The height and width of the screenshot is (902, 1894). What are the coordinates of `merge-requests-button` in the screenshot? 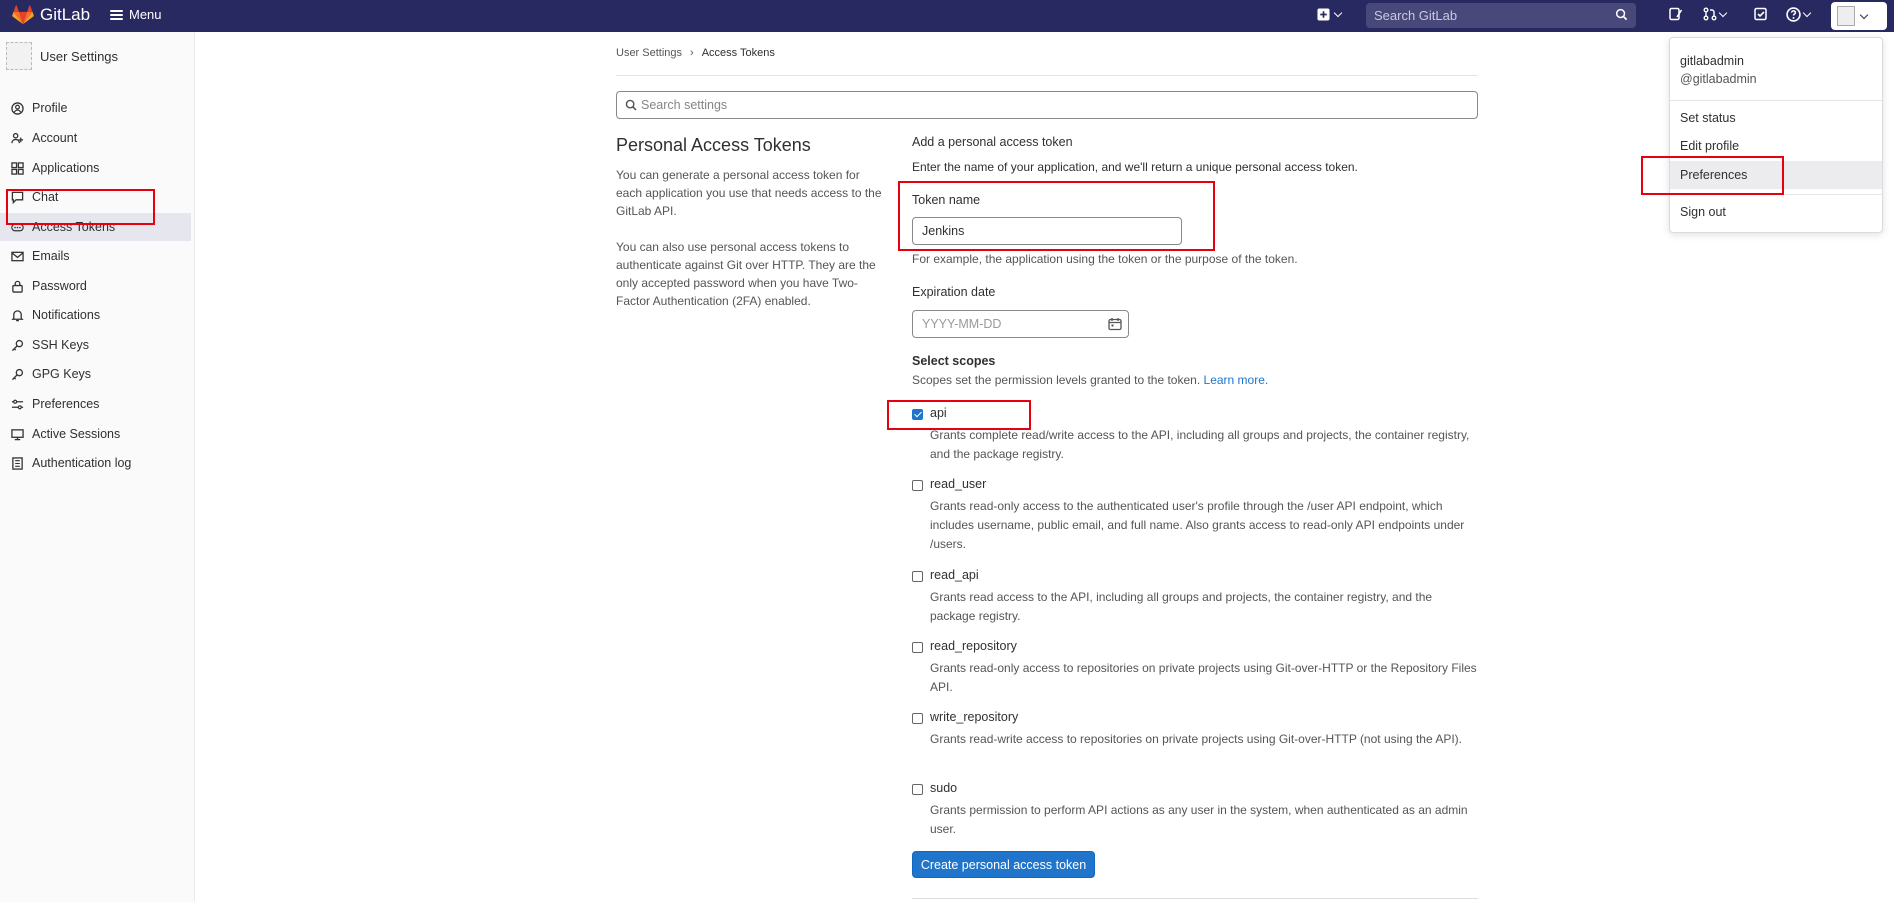 It's located at (1715, 14).